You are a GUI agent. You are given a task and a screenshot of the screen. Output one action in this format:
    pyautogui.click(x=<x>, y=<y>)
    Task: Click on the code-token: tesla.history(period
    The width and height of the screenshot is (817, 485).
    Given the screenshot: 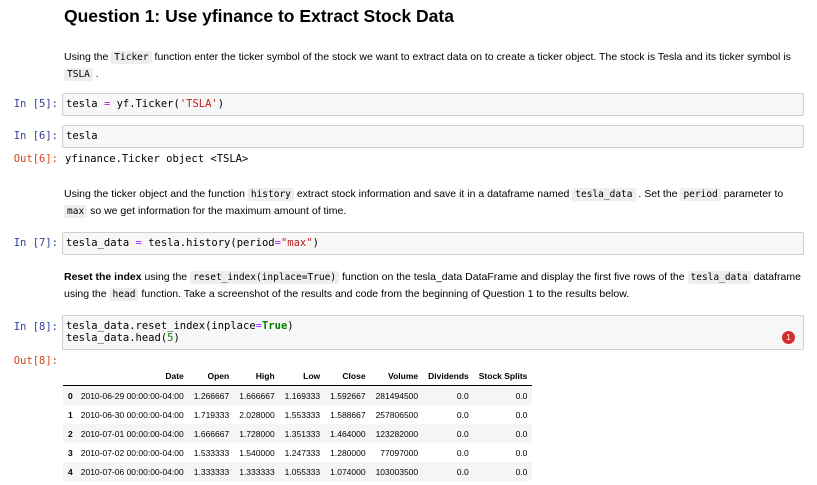 What is the action you would take?
    pyautogui.click(x=211, y=243)
    